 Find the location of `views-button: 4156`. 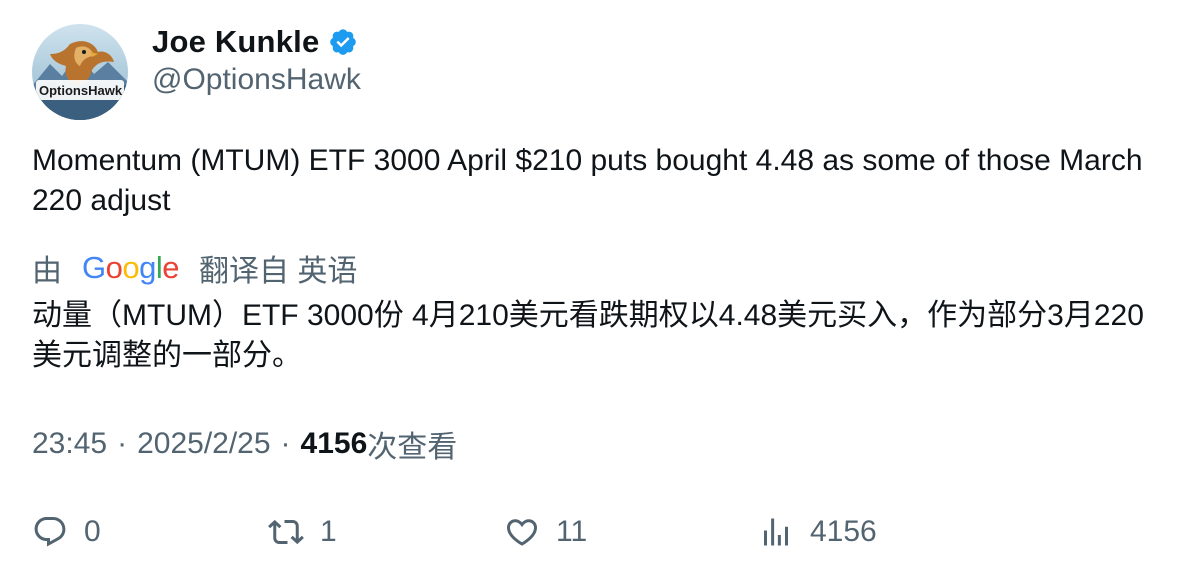

views-button: 4156 is located at coordinates (817, 532).